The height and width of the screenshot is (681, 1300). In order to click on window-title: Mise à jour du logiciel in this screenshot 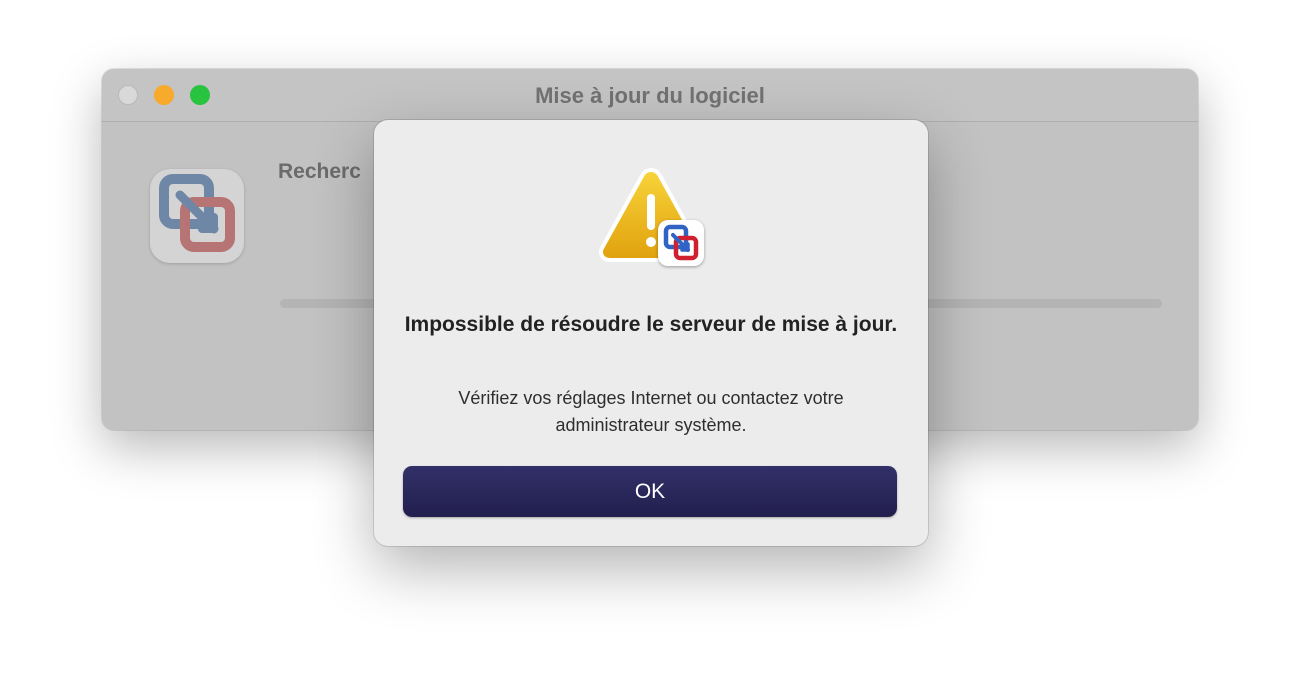, I will do `click(650, 95)`.